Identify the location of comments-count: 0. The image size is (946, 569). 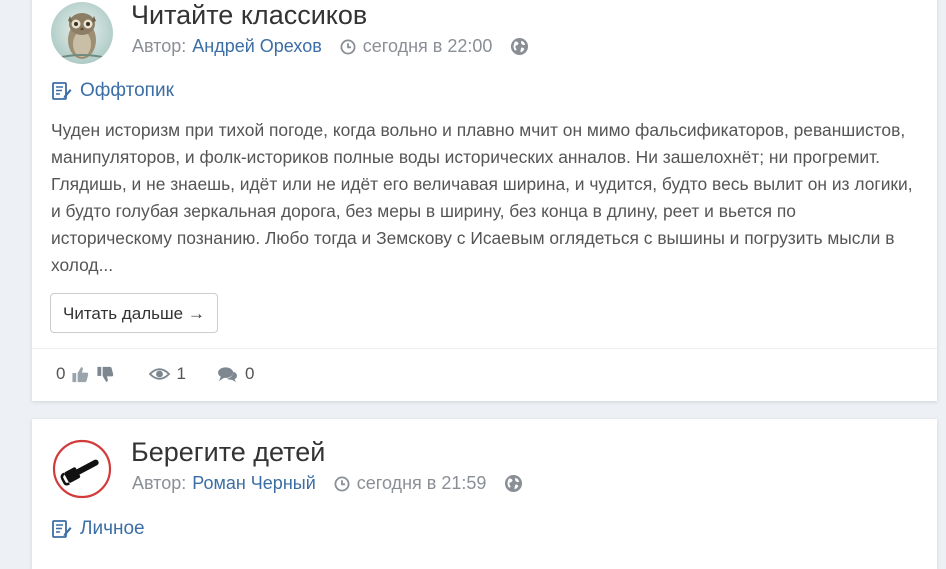
(249, 373).